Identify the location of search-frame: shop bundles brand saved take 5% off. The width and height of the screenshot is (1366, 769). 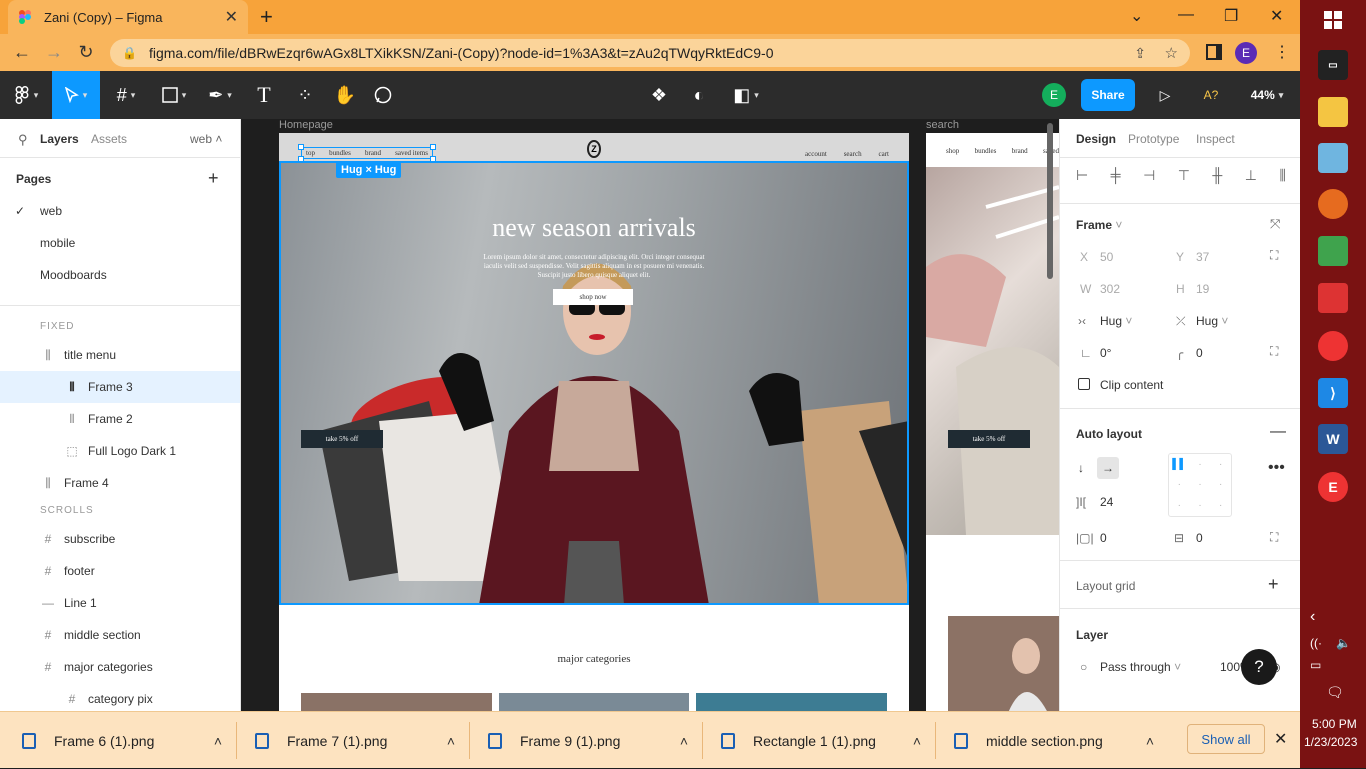
(992, 422).